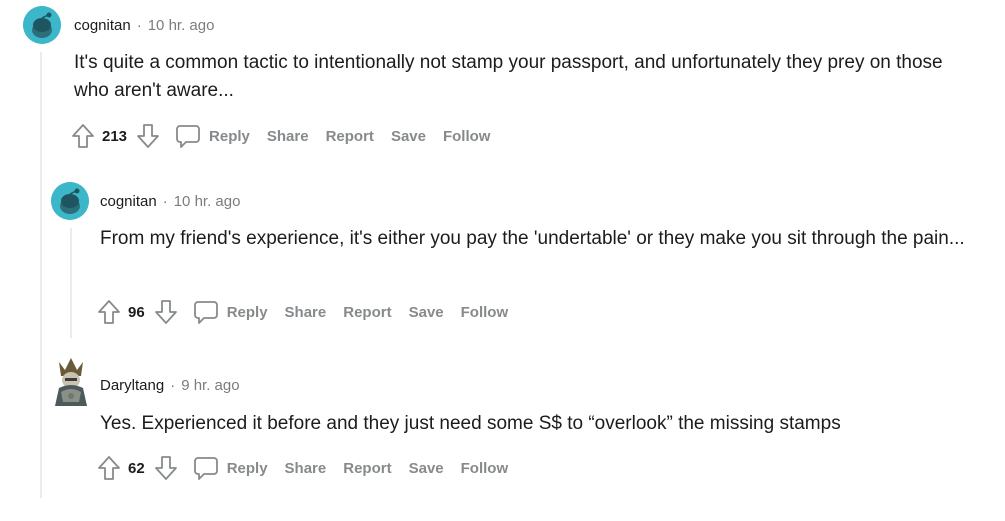  What do you see at coordinates (132, 385) in the screenshot?
I see `author-link: Daryltang` at bounding box center [132, 385].